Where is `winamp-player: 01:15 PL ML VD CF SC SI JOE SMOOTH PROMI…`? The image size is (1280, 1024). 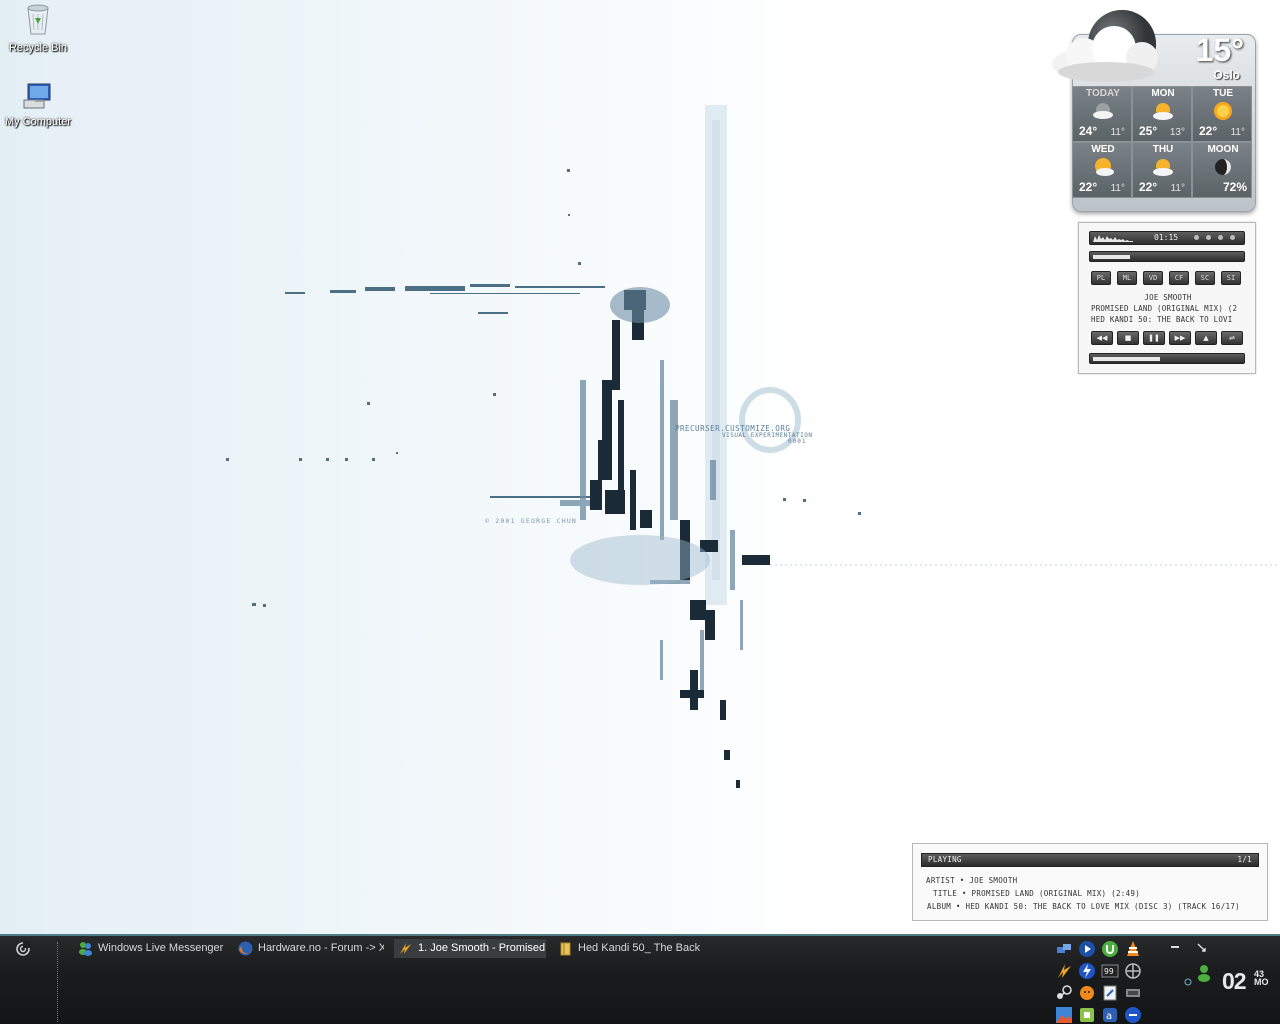
winamp-player: 01:15 PL ML VD CF SC SI JOE SMOOTH PROMI… is located at coordinates (1167, 298).